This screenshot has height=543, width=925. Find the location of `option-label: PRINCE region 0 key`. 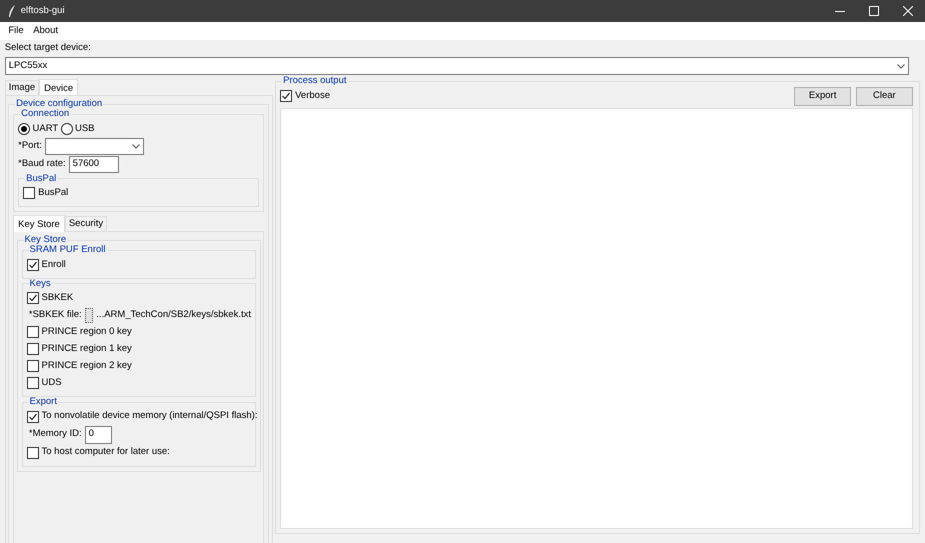

option-label: PRINCE region 0 key is located at coordinates (87, 332).